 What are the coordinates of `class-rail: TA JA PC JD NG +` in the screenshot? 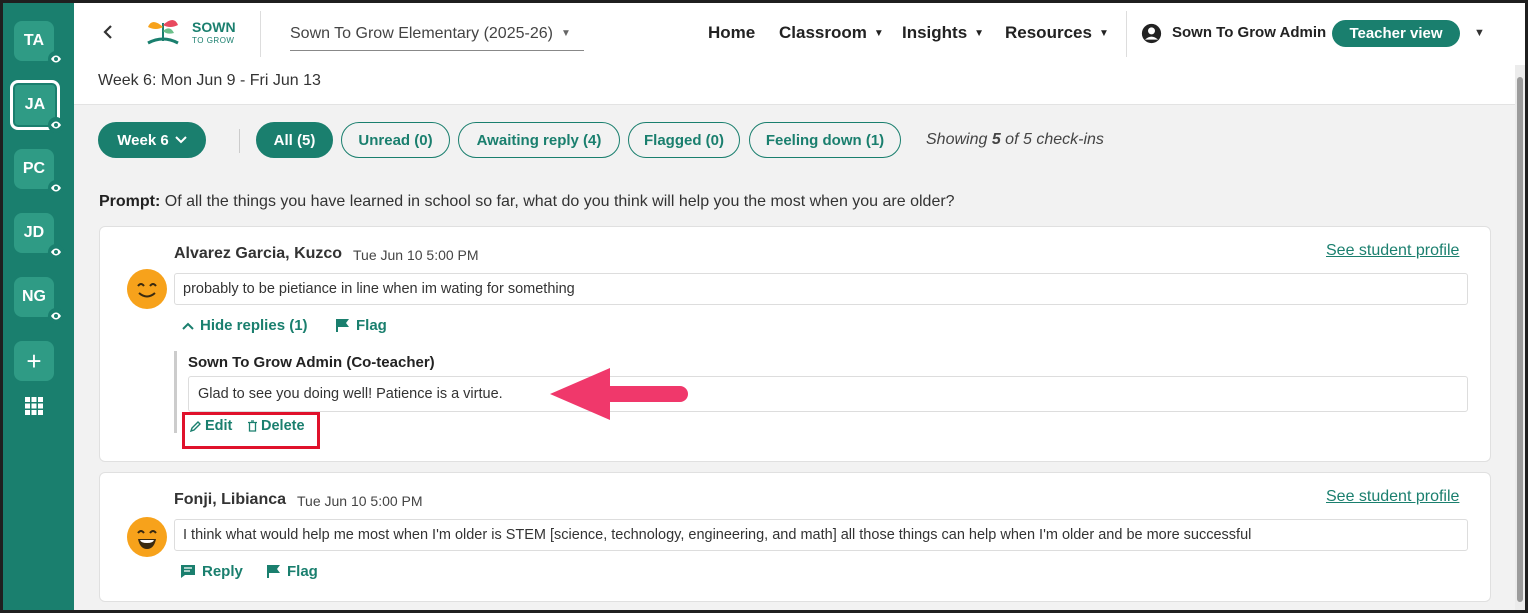 It's located at (38, 306).